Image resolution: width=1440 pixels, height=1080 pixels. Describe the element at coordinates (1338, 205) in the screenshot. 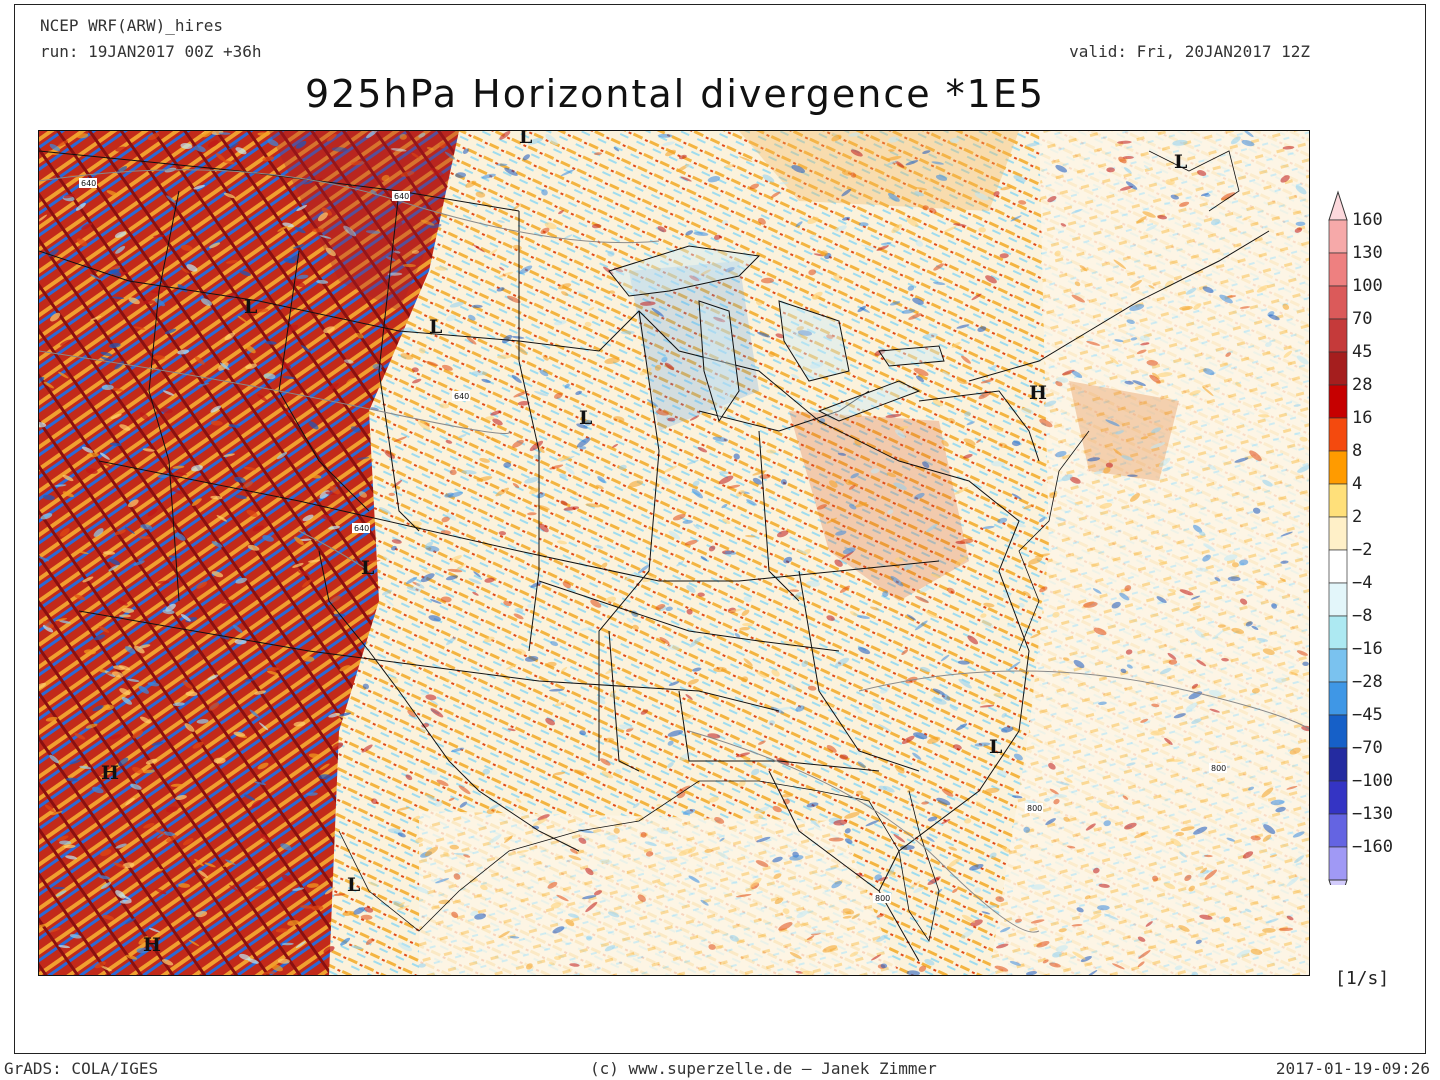

I see `colorbar-top-cap` at that location.